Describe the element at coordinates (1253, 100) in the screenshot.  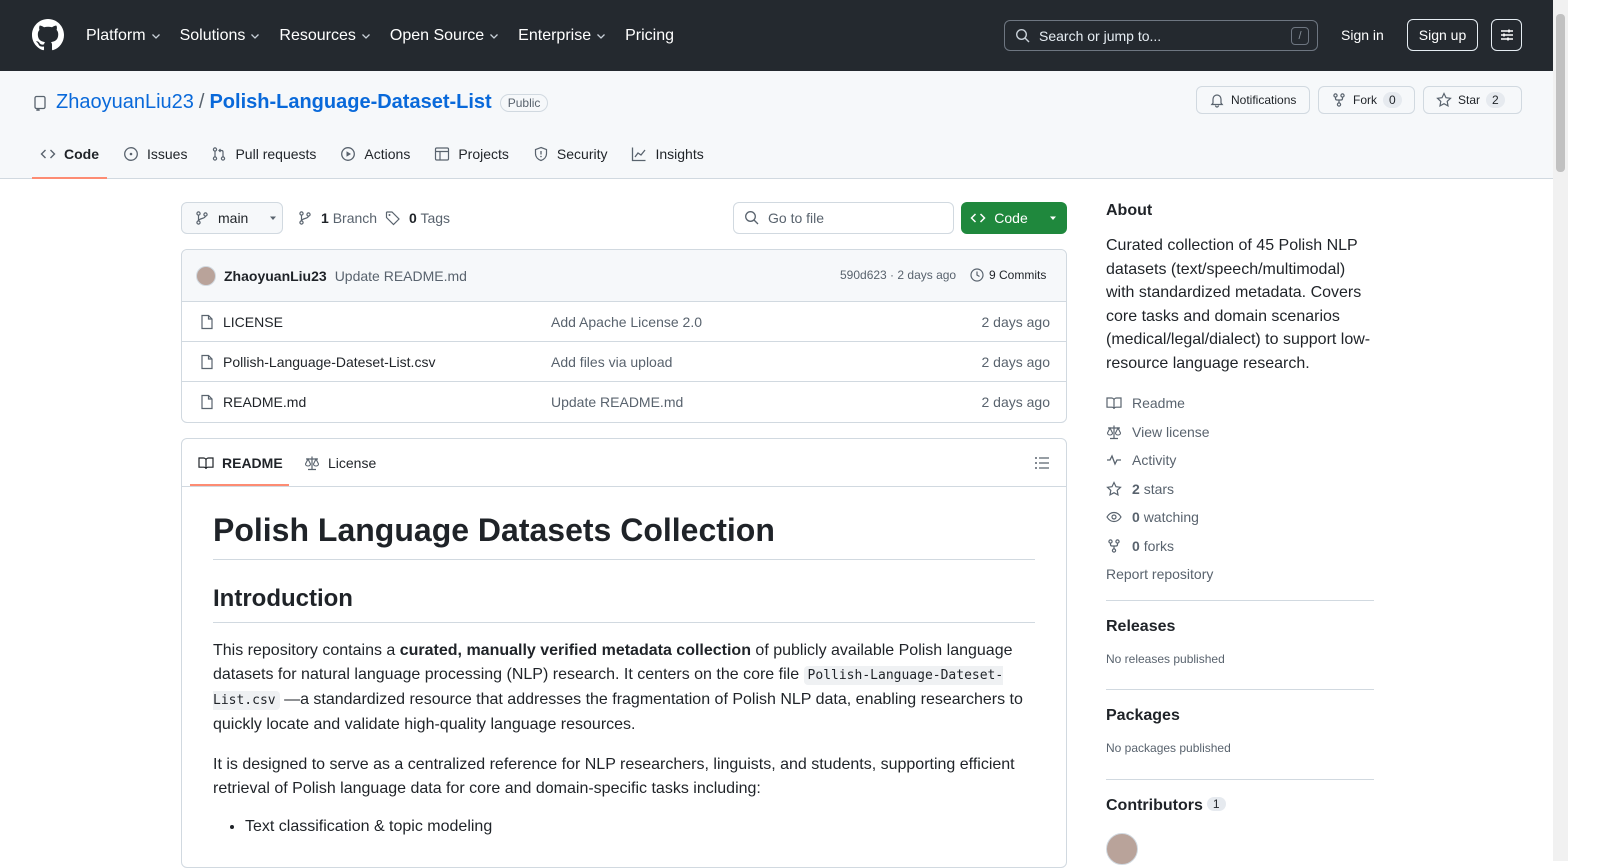
I see `notifications-button: Notifications` at that location.